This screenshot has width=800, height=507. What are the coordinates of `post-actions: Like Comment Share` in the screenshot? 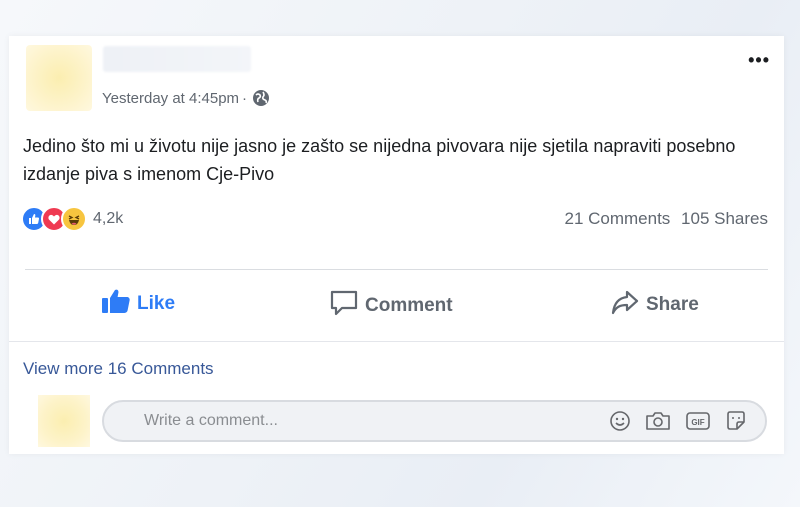 It's located at (396, 311).